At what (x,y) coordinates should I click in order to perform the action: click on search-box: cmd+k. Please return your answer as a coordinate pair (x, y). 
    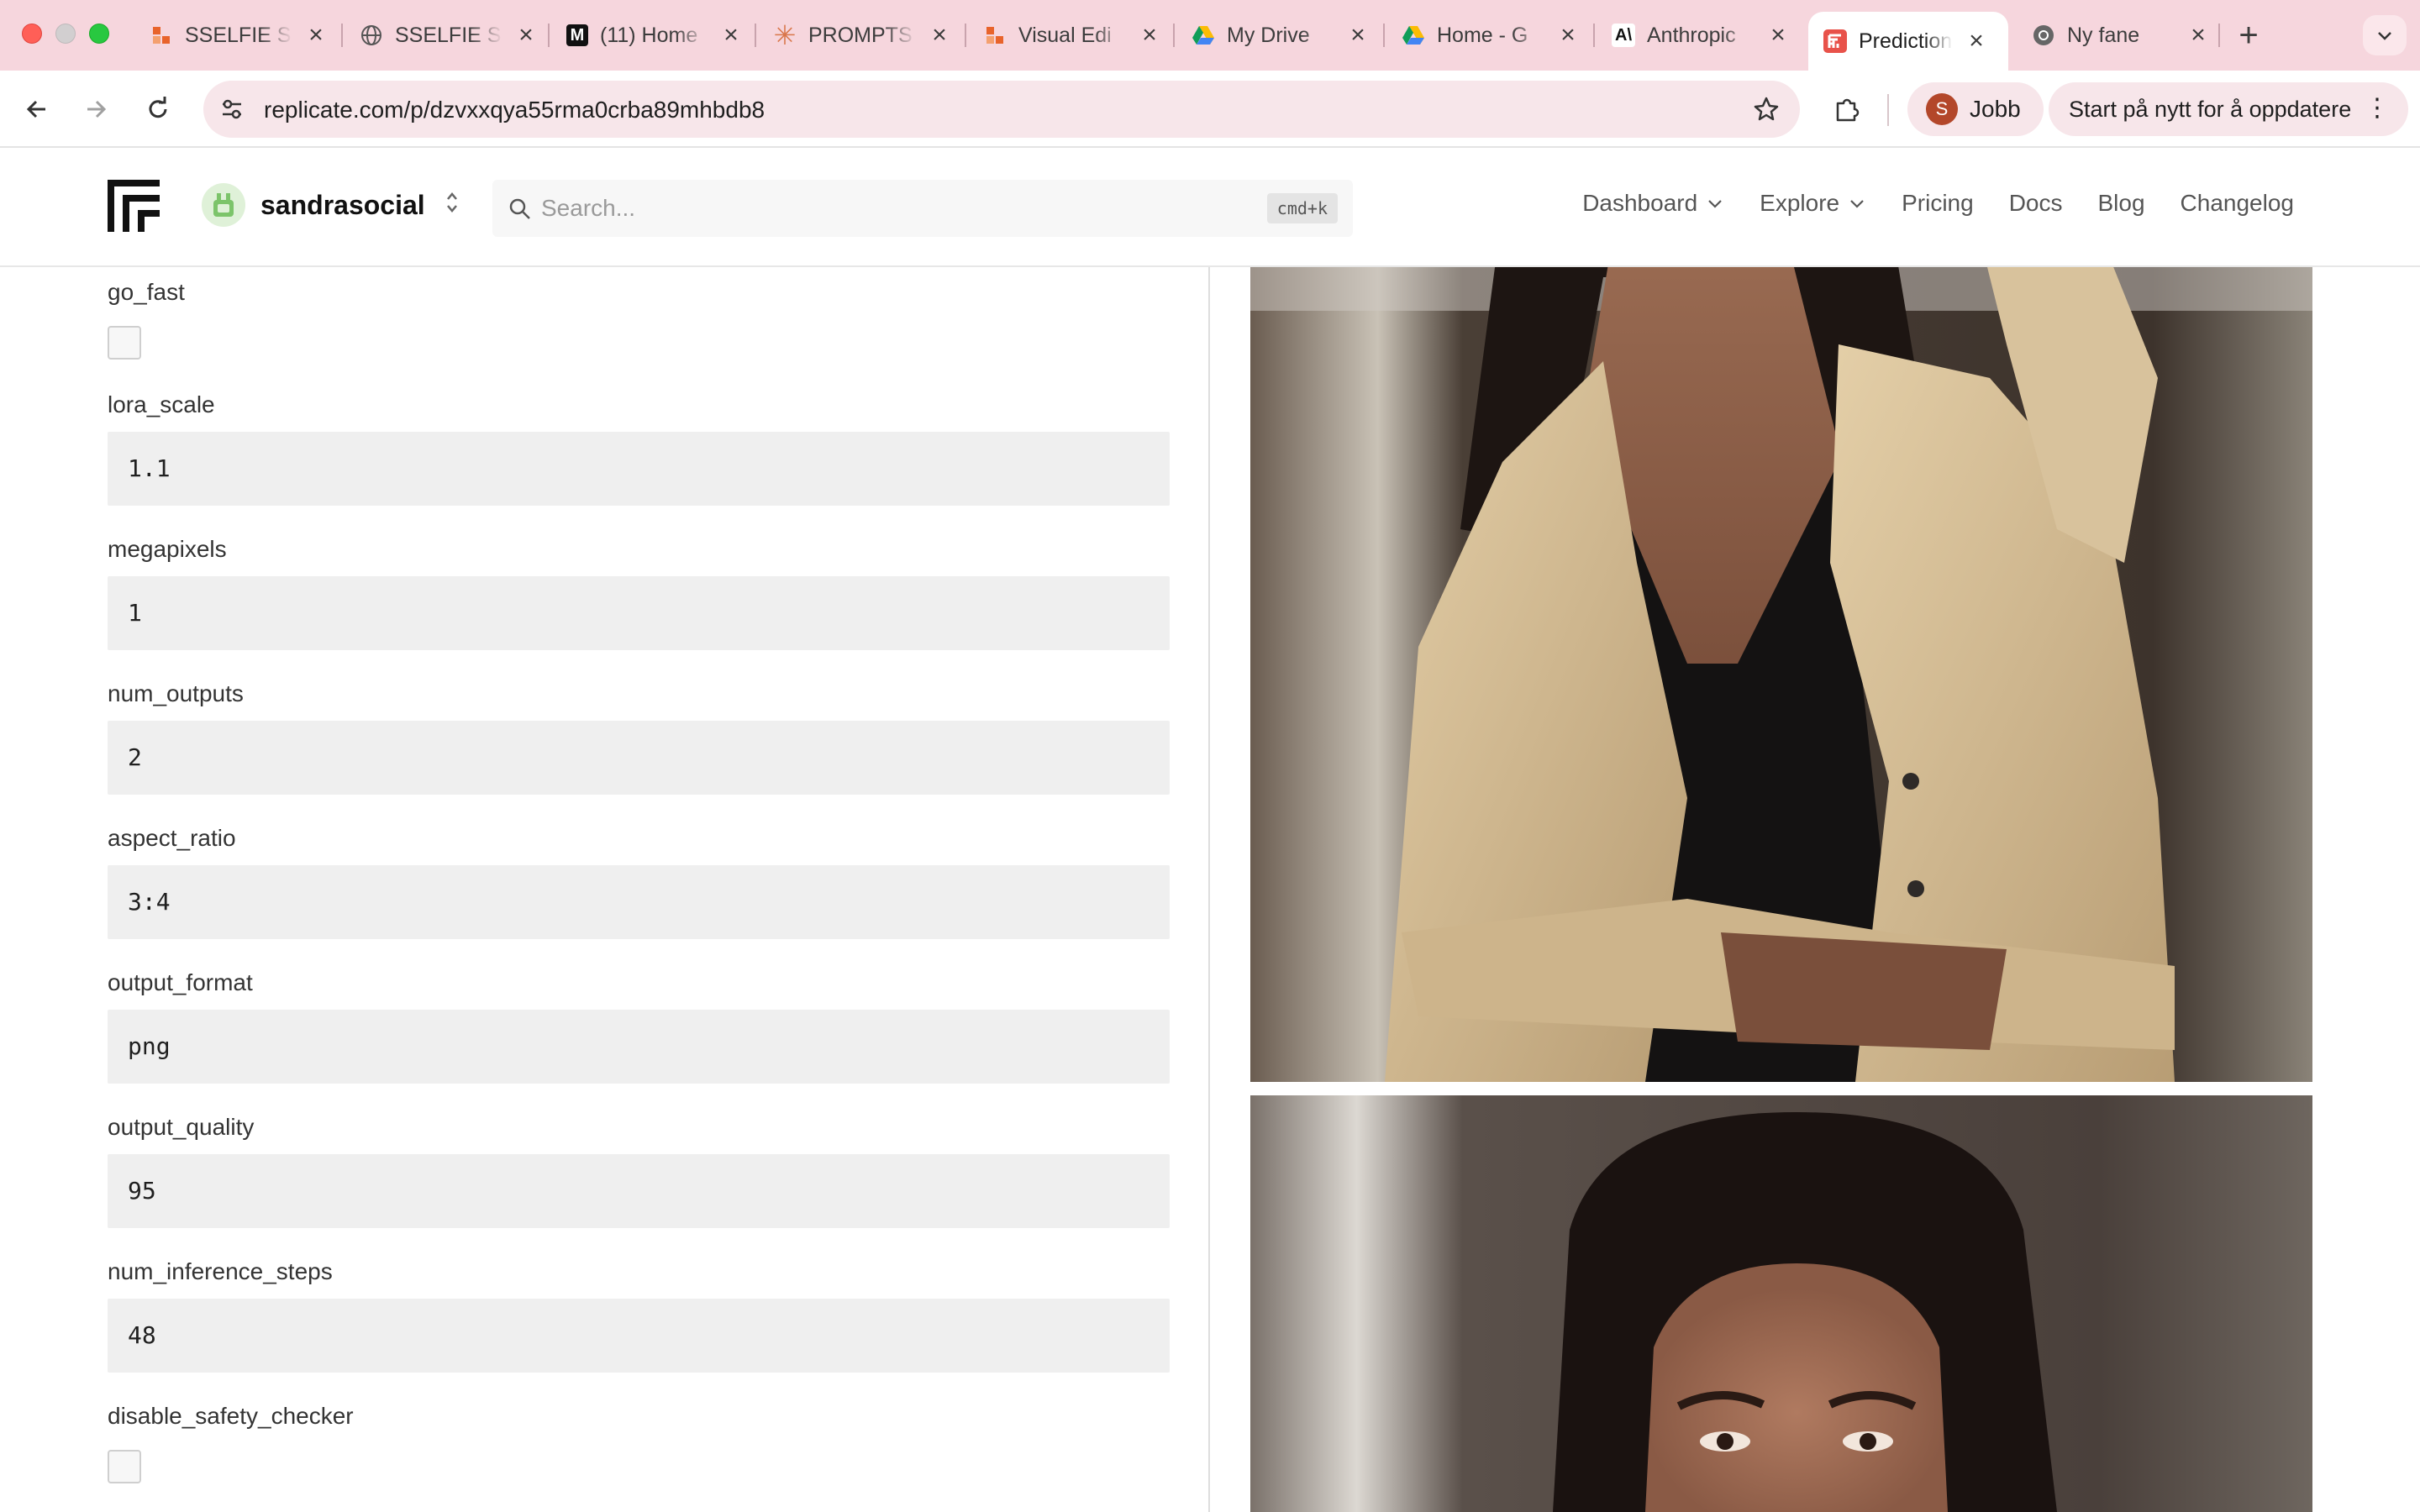
    Looking at the image, I should click on (923, 208).